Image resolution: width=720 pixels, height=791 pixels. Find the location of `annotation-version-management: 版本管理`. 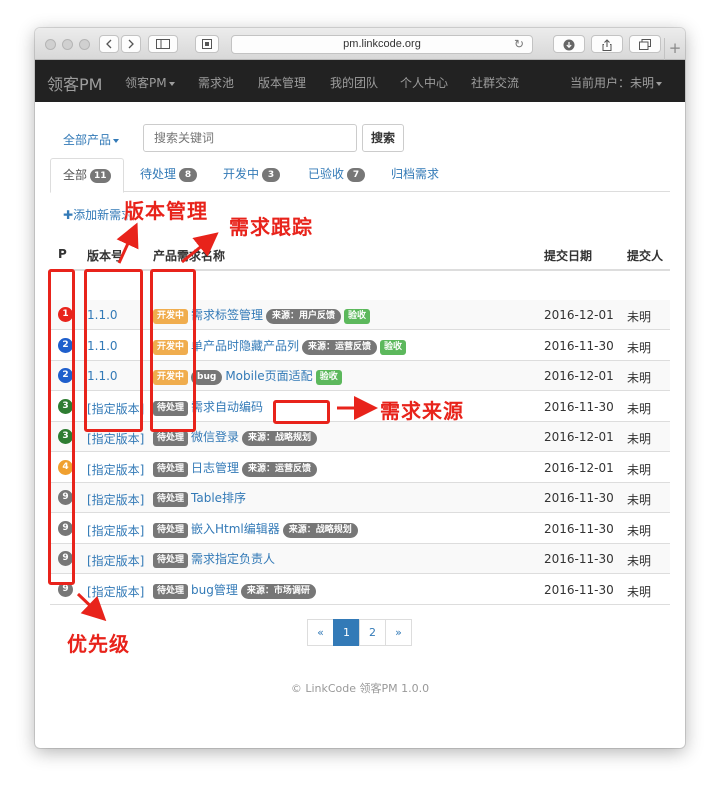

annotation-version-management: 版本管理 is located at coordinates (166, 211).